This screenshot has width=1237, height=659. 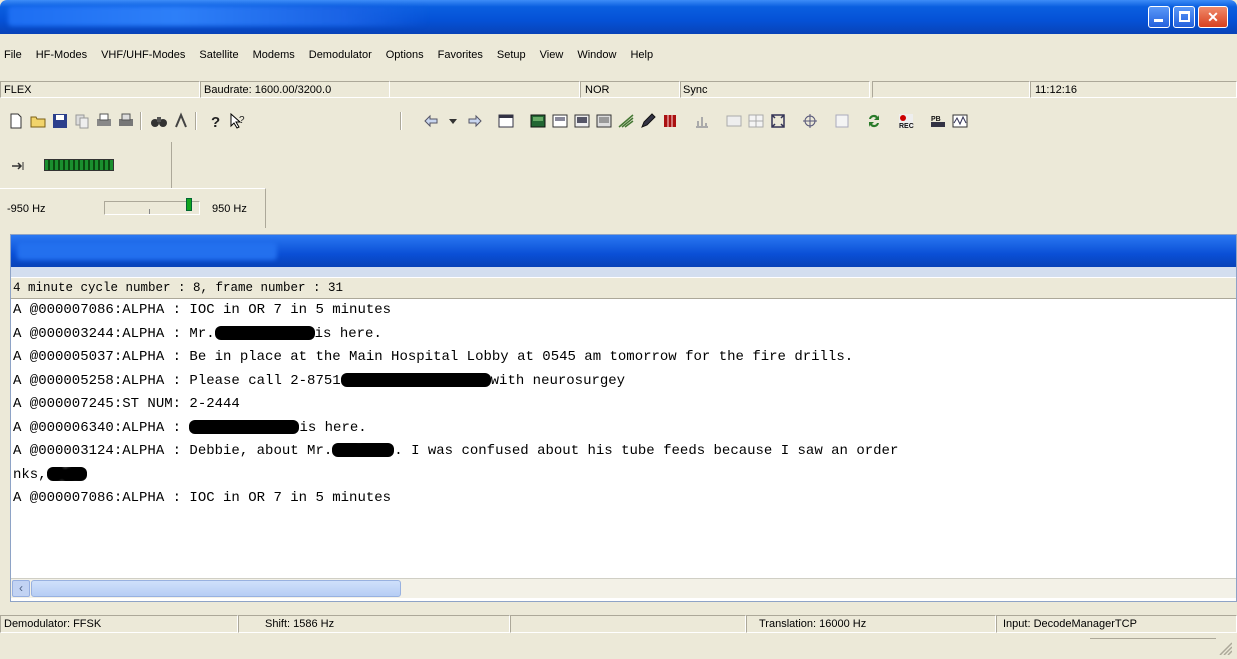 What do you see at coordinates (756, 121) in the screenshot?
I see `table-disabled-icon` at bounding box center [756, 121].